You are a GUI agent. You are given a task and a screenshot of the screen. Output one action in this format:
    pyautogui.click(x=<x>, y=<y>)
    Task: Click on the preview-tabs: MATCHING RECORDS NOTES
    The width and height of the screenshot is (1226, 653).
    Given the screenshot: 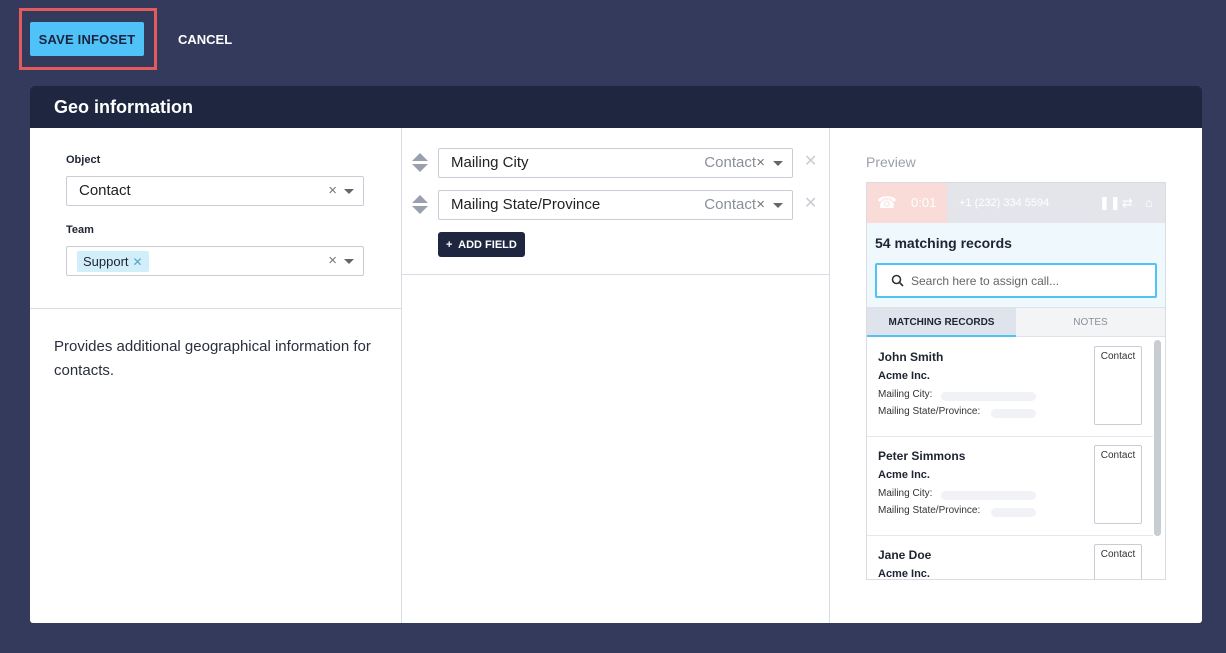 What is the action you would take?
    pyautogui.click(x=1016, y=322)
    